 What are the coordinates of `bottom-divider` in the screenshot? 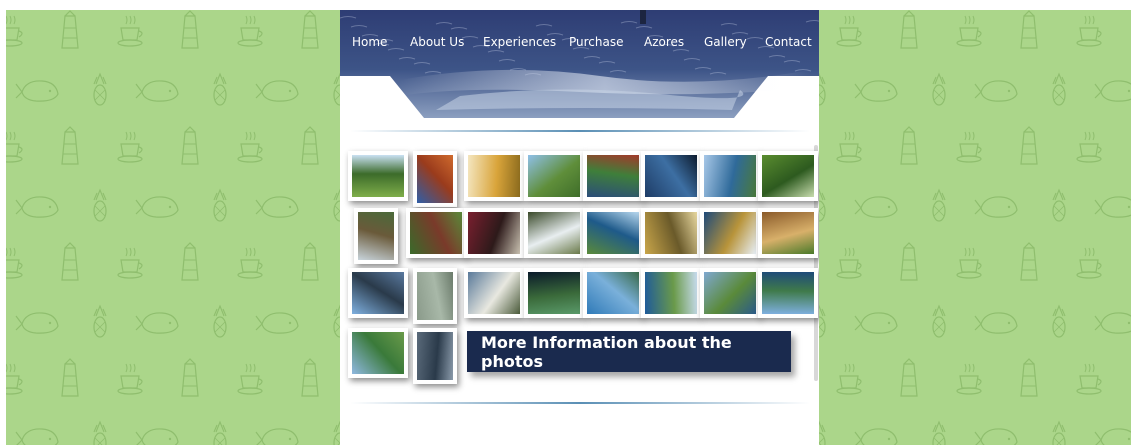 It's located at (580, 403).